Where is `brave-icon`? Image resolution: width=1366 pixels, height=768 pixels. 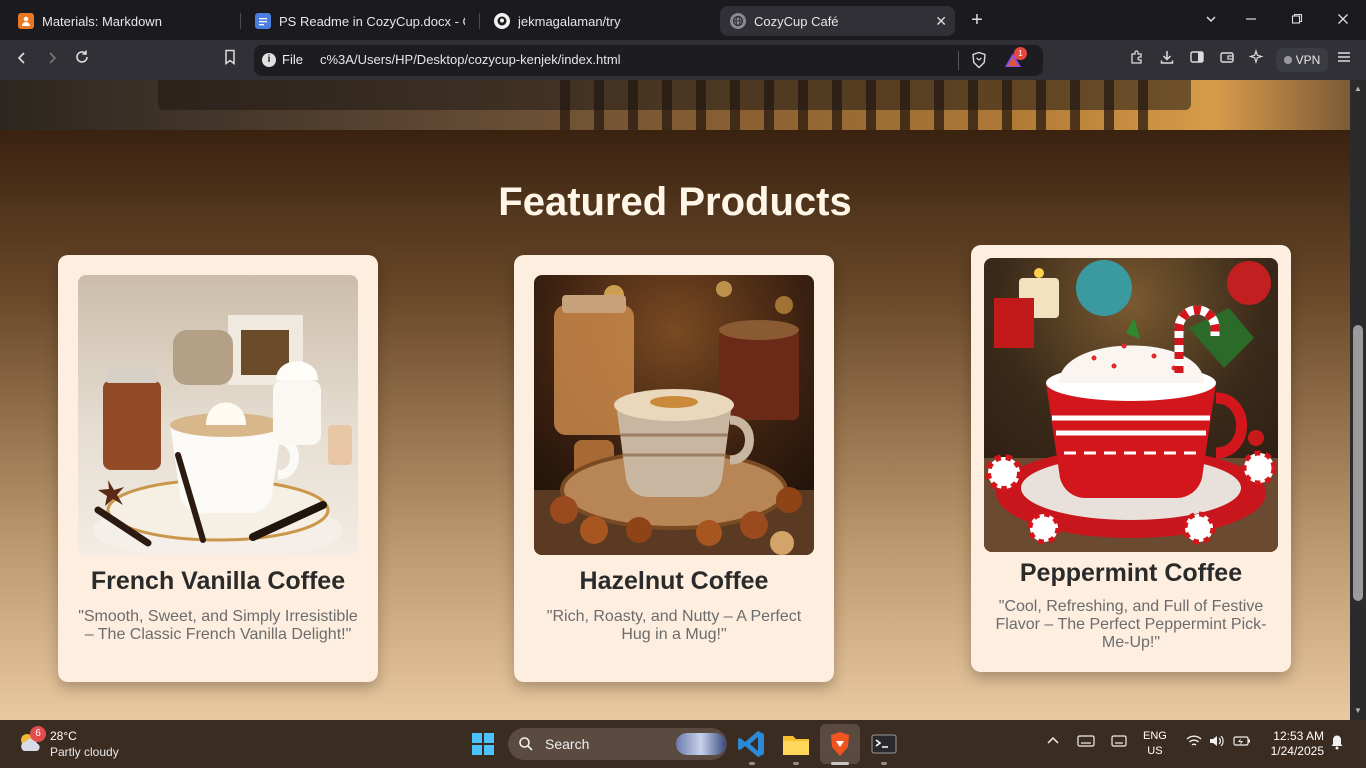 brave-icon is located at coordinates (840, 744).